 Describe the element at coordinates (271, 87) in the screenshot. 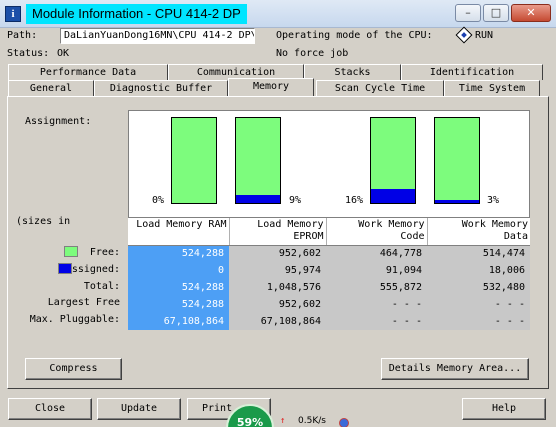

I see `tab-memory: Memory` at that location.